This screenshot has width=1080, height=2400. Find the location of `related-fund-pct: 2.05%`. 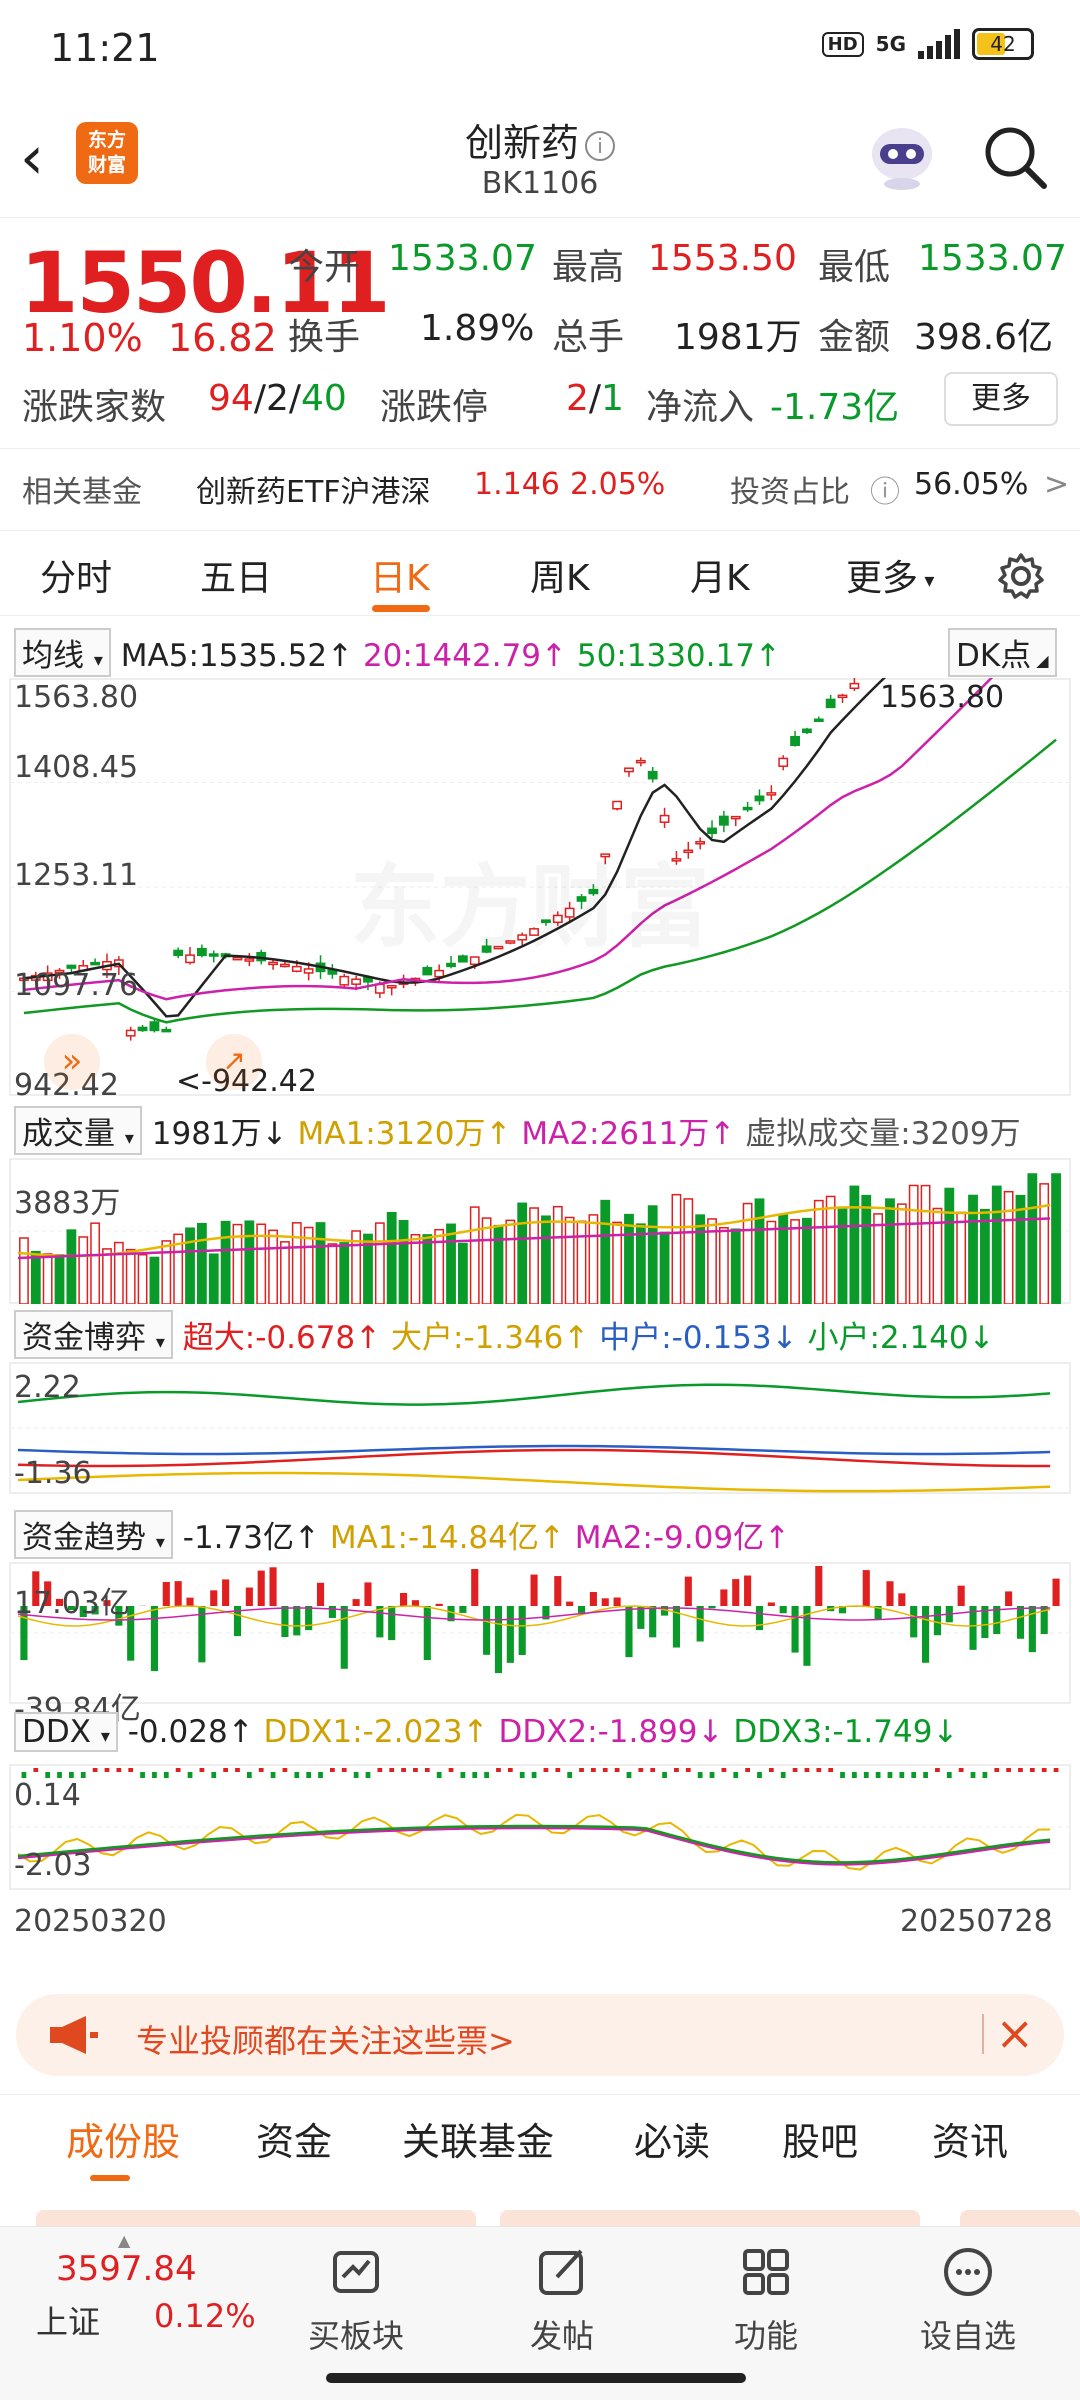

related-fund-pct: 2.05% is located at coordinates (618, 484).